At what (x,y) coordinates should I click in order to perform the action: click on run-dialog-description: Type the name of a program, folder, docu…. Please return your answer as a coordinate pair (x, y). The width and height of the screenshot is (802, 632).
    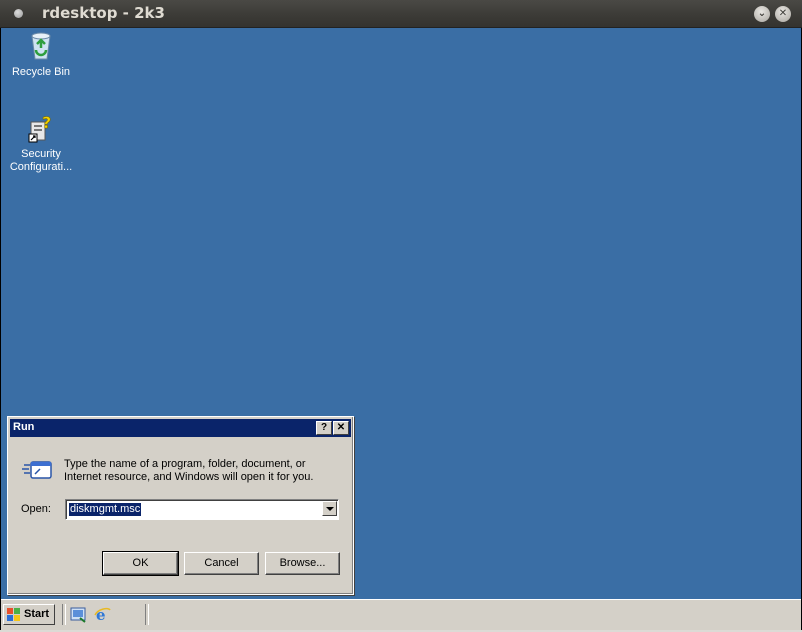
    Looking at the image, I should click on (189, 470).